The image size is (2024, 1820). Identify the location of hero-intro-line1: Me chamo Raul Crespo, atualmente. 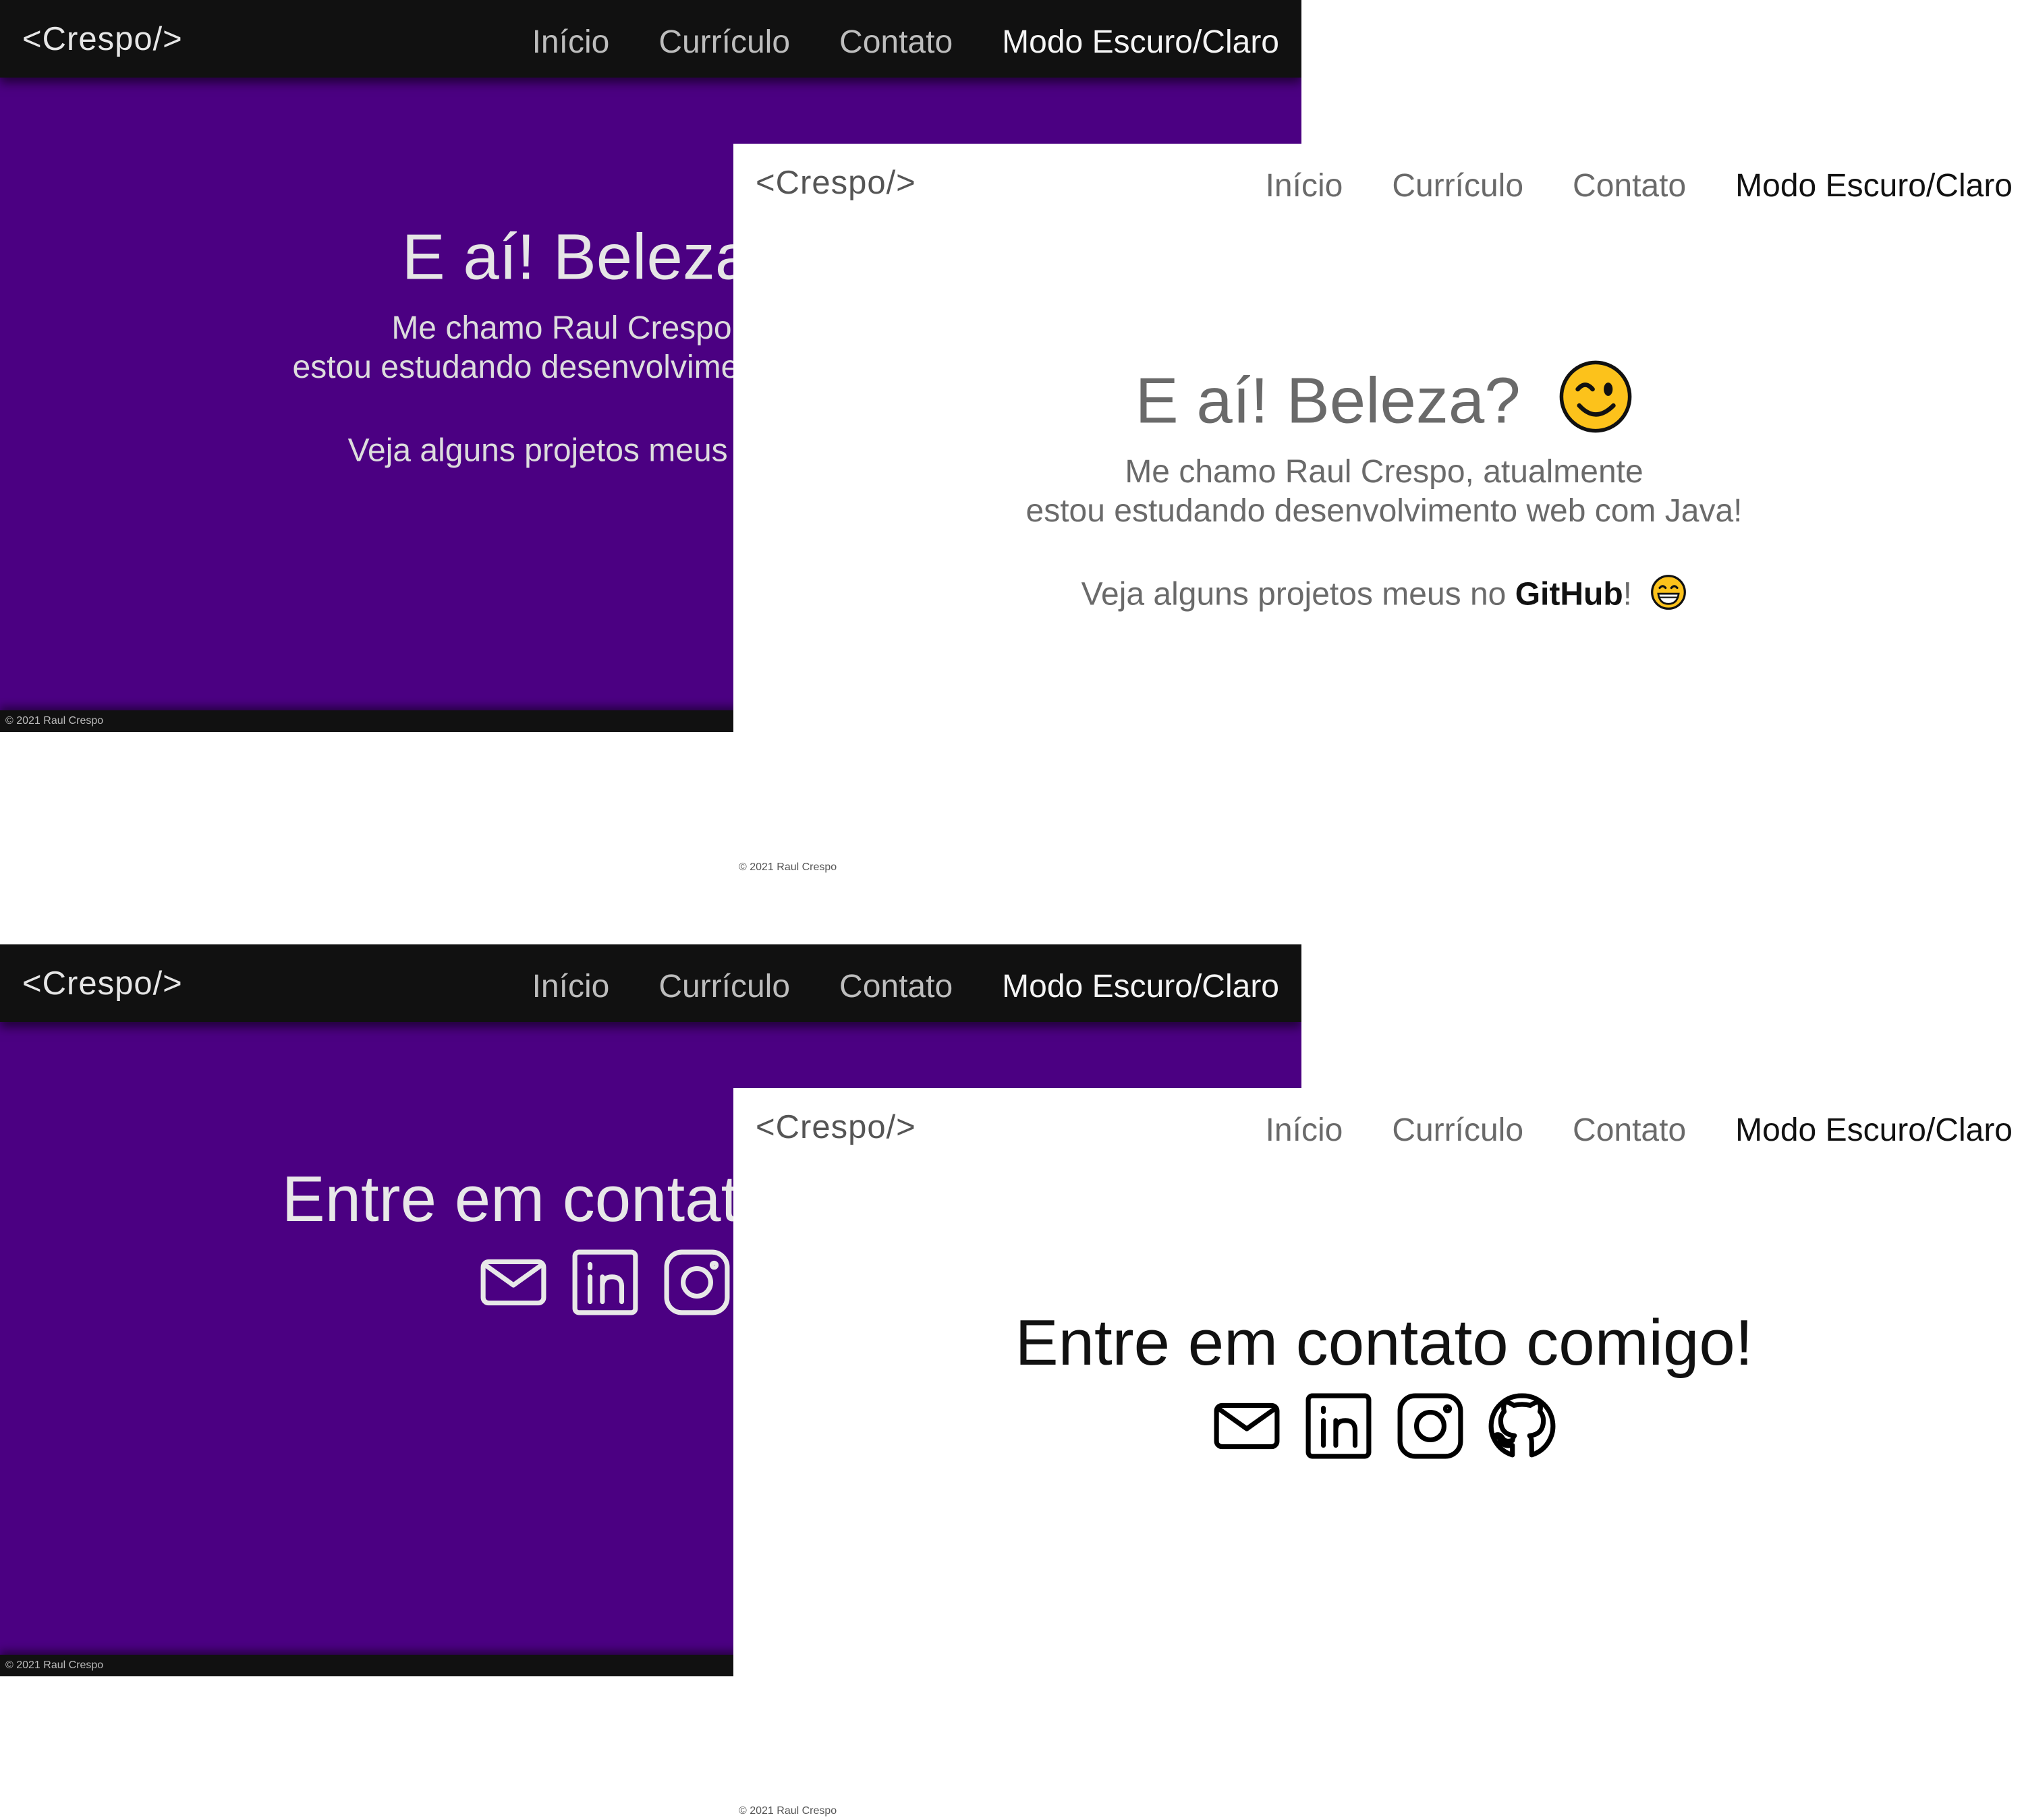
(1384, 472).